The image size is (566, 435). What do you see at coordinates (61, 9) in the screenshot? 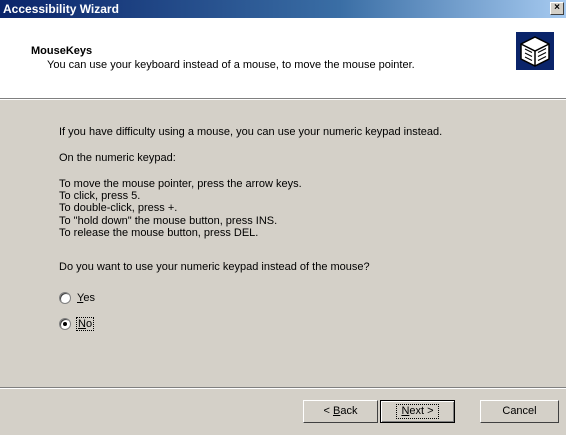
I see `window-title: Accessibility Wizard` at bounding box center [61, 9].